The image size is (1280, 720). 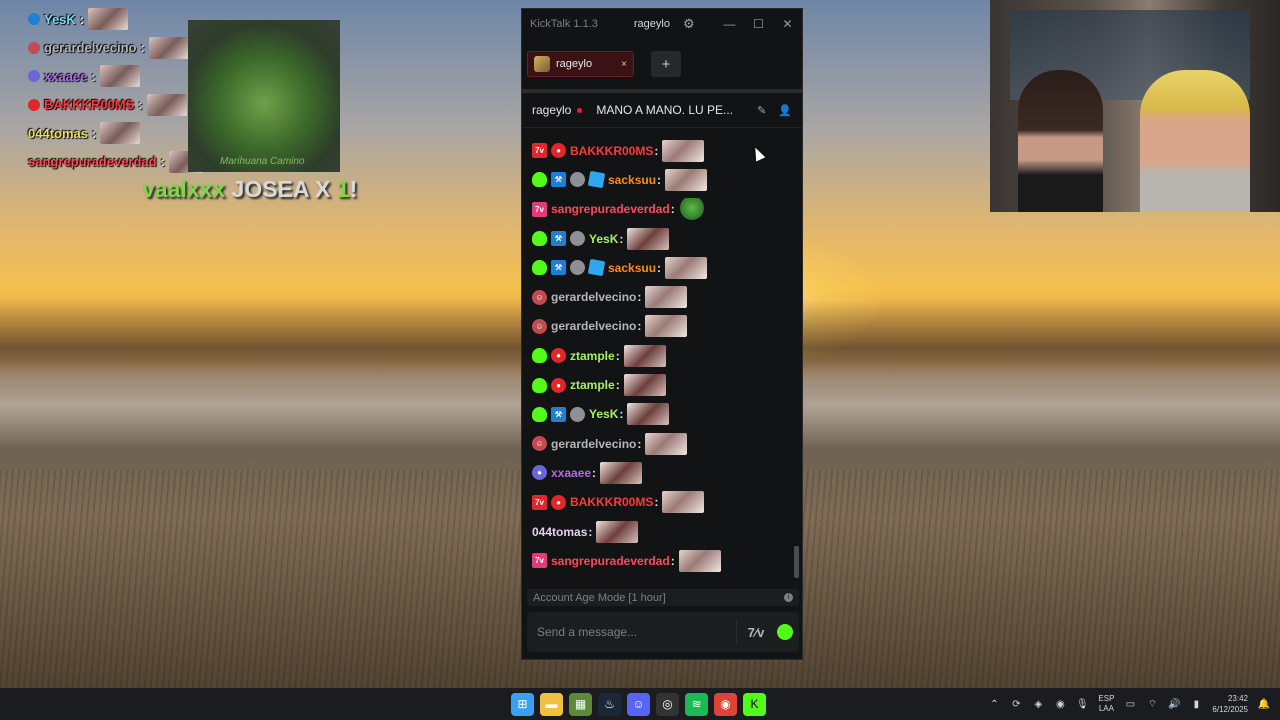 What do you see at coordinates (652, 24) in the screenshot?
I see `current-user: rageylo` at bounding box center [652, 24].